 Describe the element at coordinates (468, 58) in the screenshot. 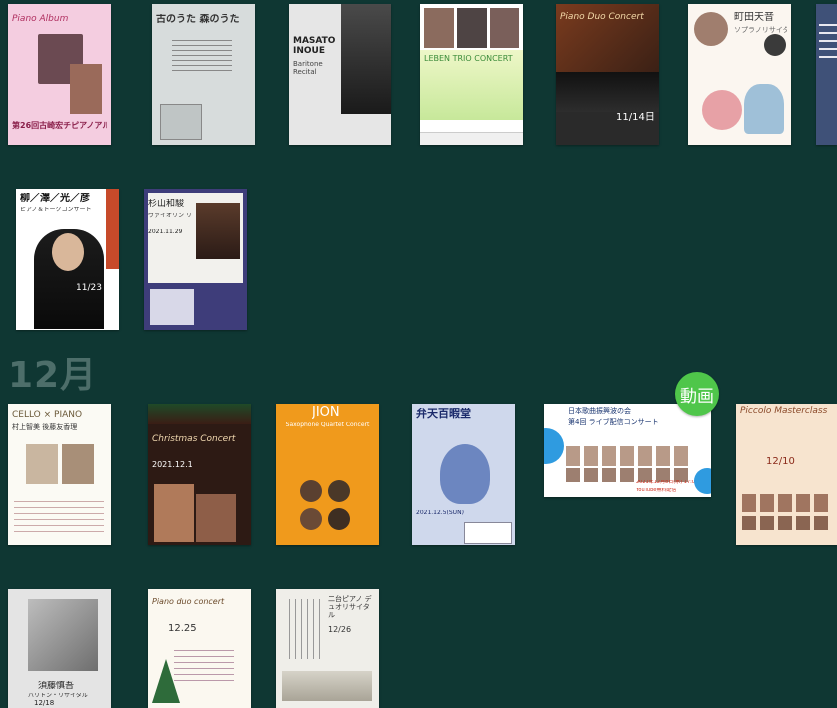

I see `poster-title: LEBEN TRIO CONCERT` at that location.